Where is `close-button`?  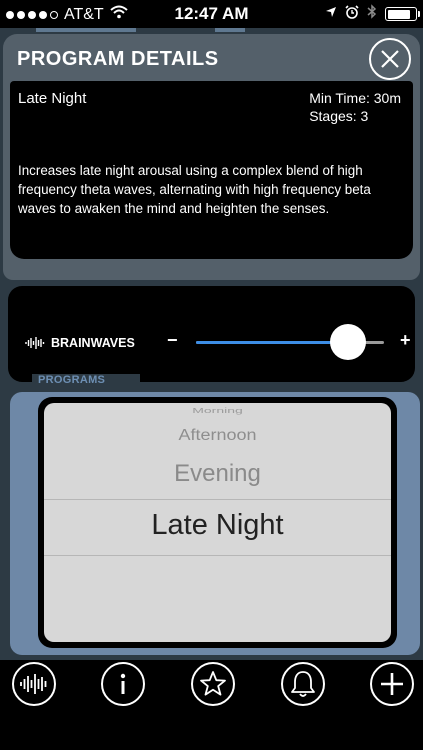 close-button is located at coordinates (390, 59).